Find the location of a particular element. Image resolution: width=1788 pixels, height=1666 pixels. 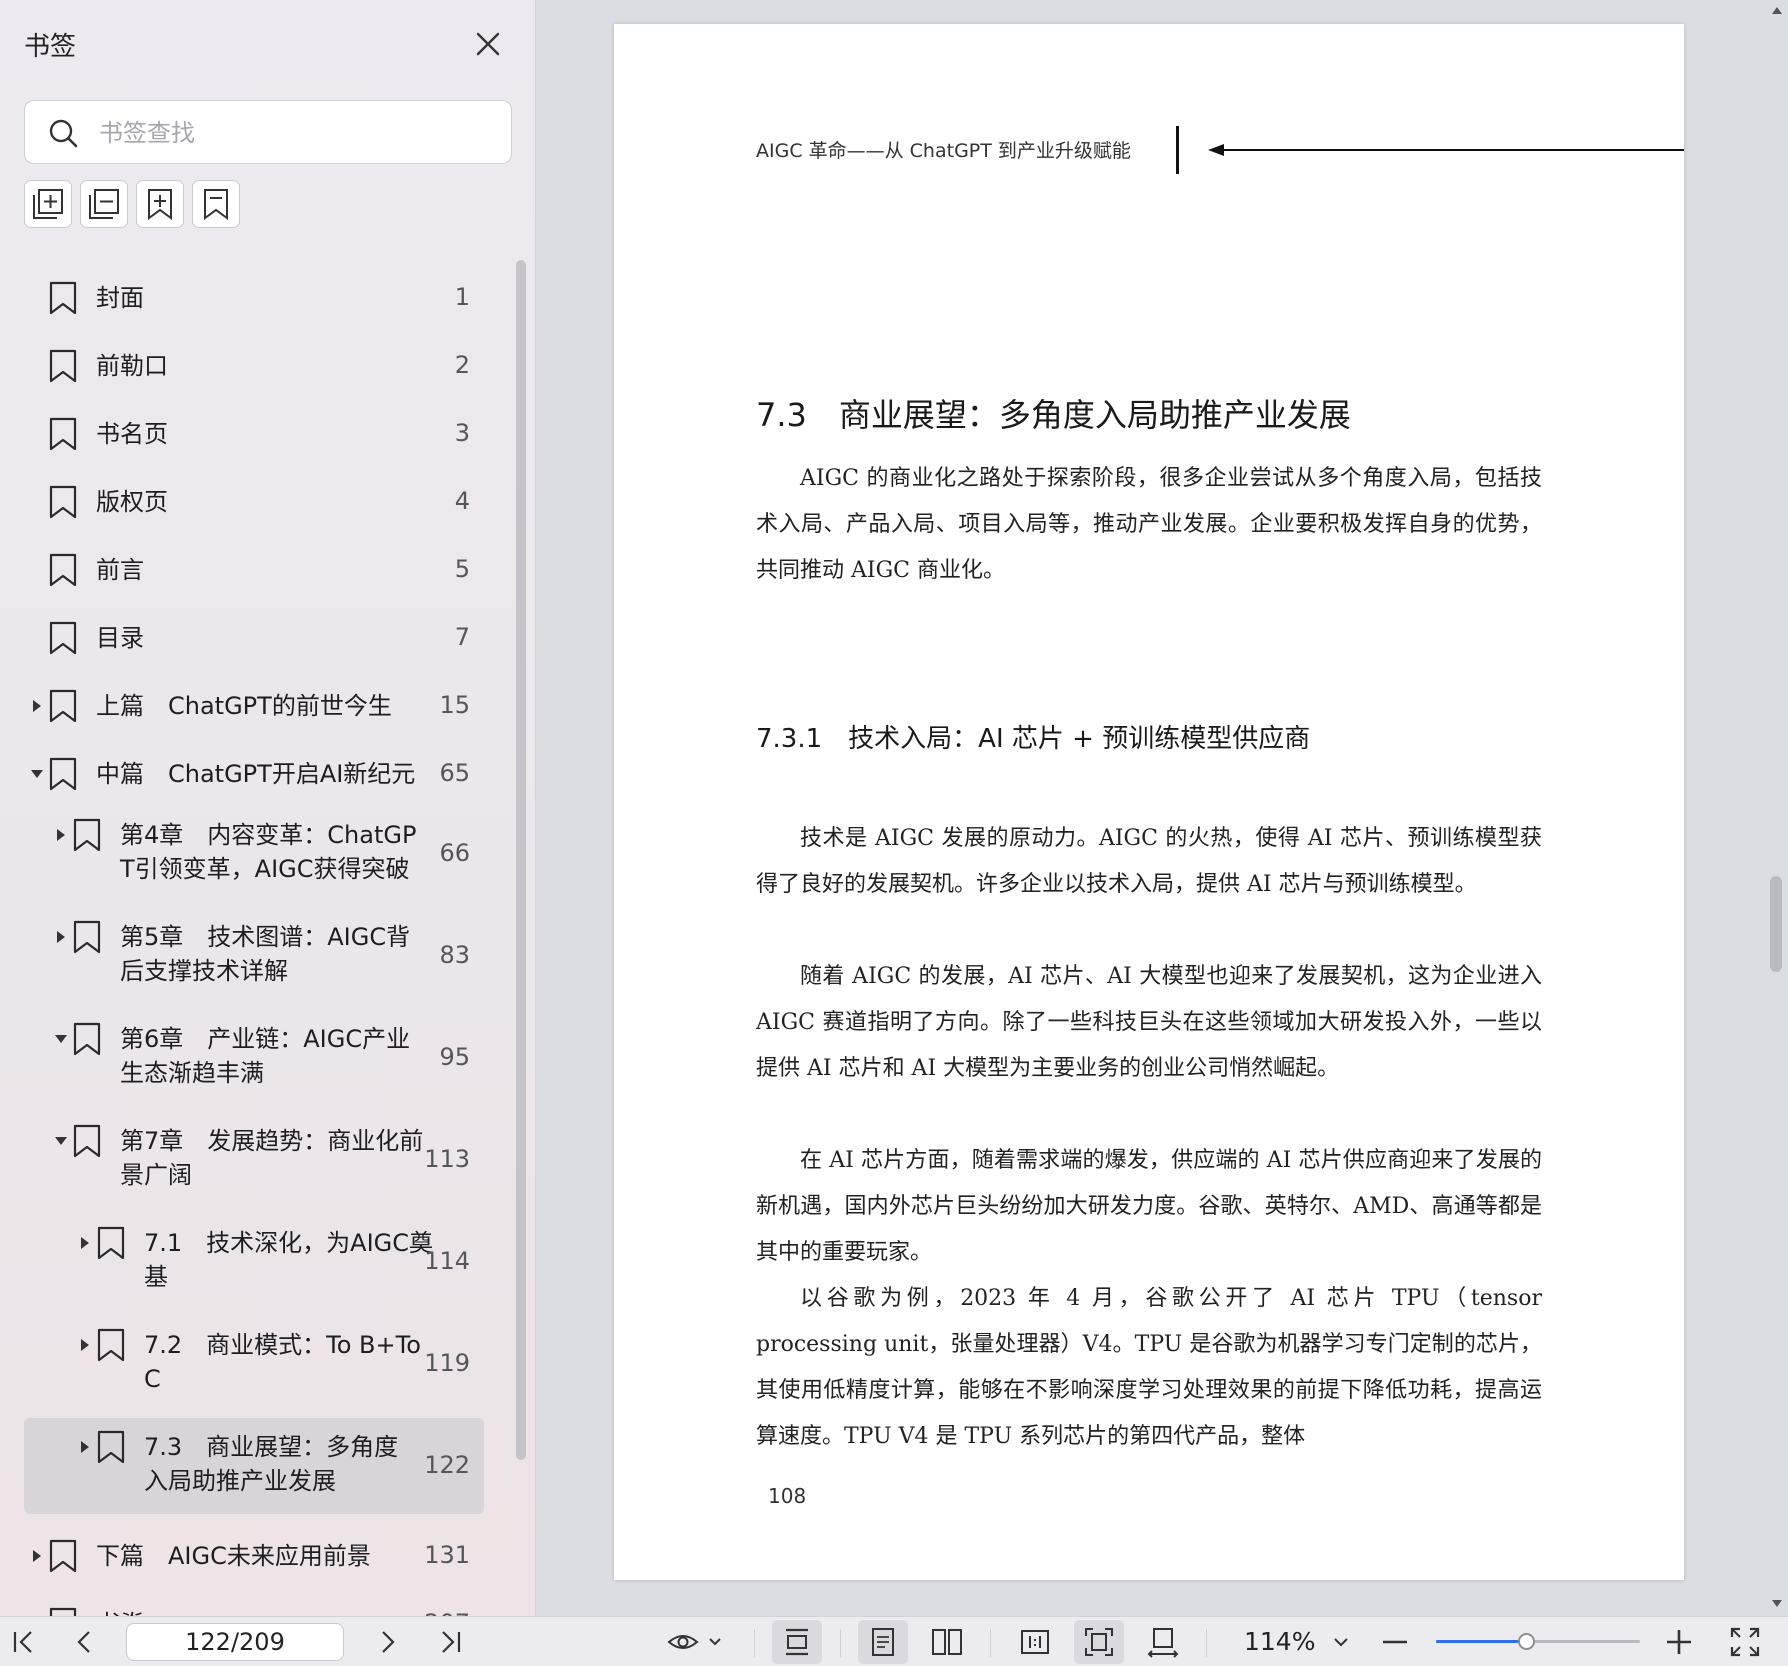

bookmark-label-line: T引领变革，AIGC获得突破 is located at coordinates (265, 869).